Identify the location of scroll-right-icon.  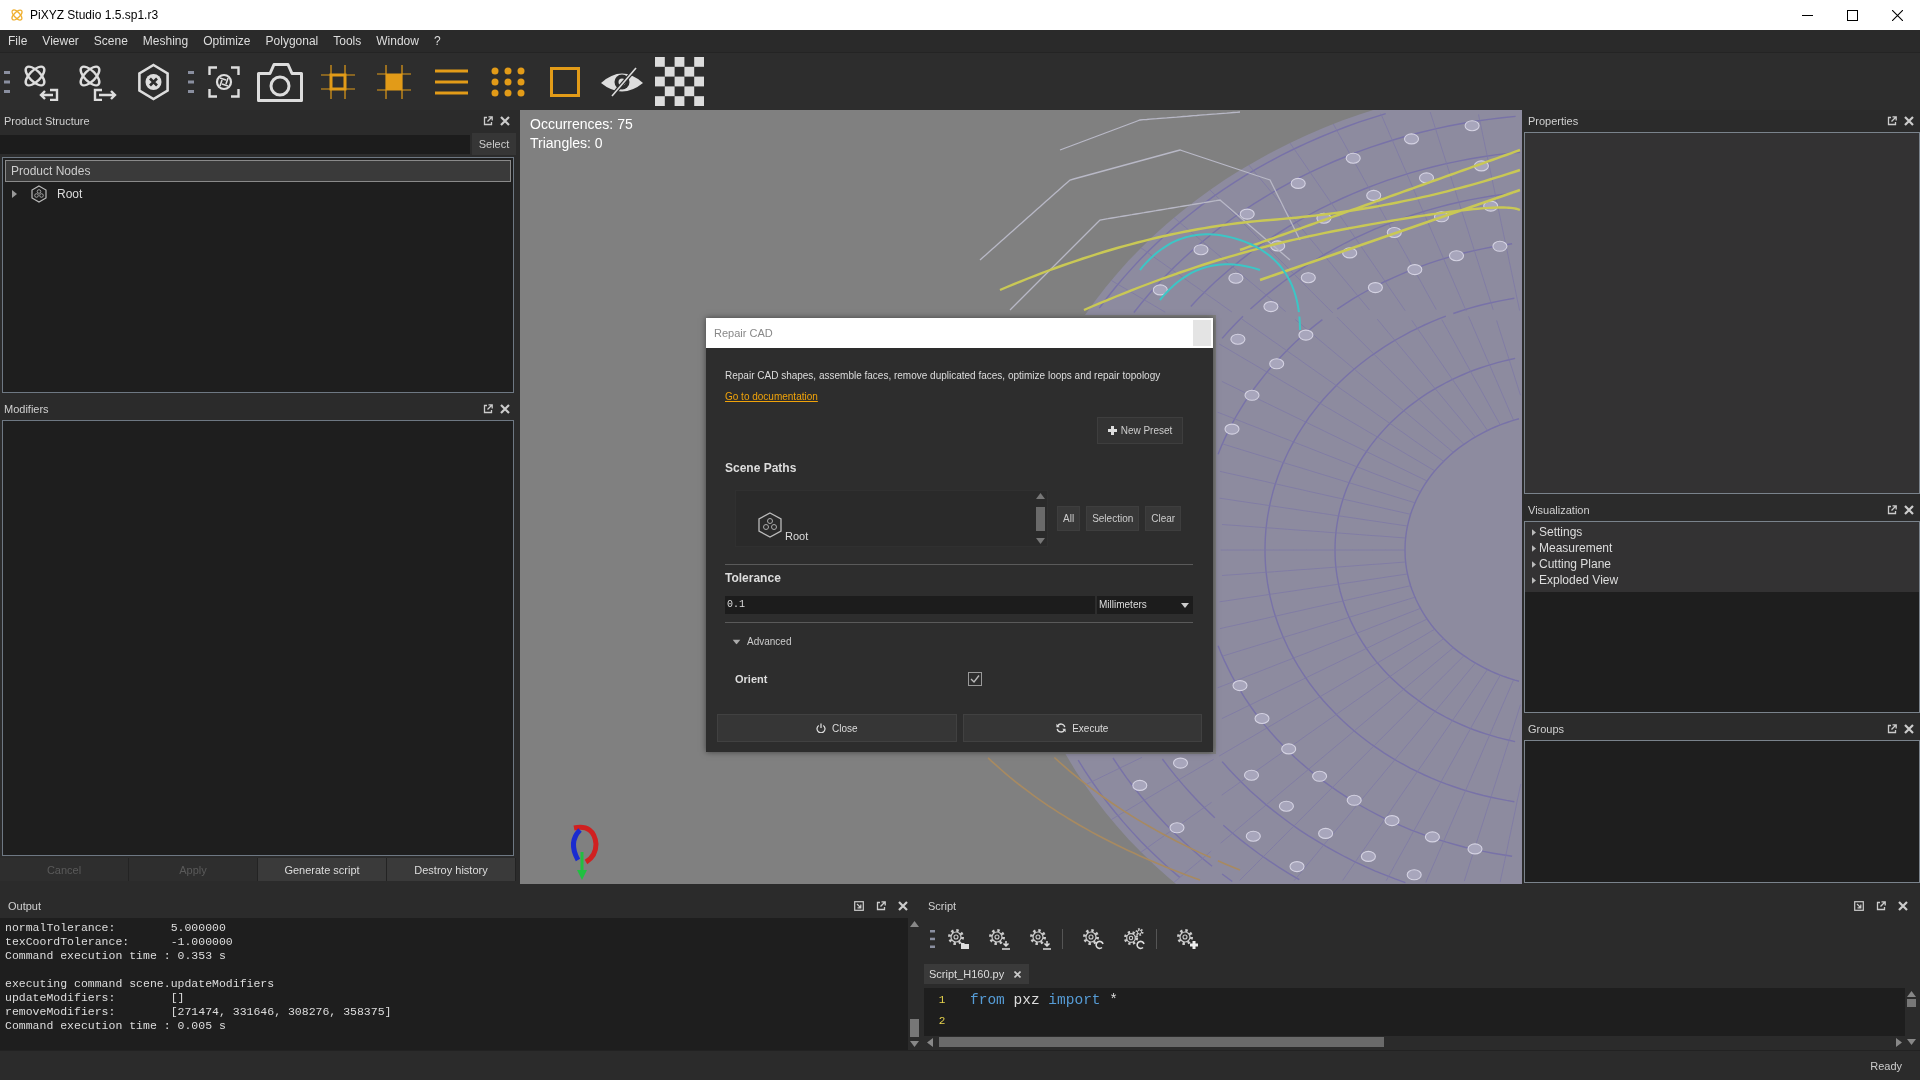
(1899, 1042).